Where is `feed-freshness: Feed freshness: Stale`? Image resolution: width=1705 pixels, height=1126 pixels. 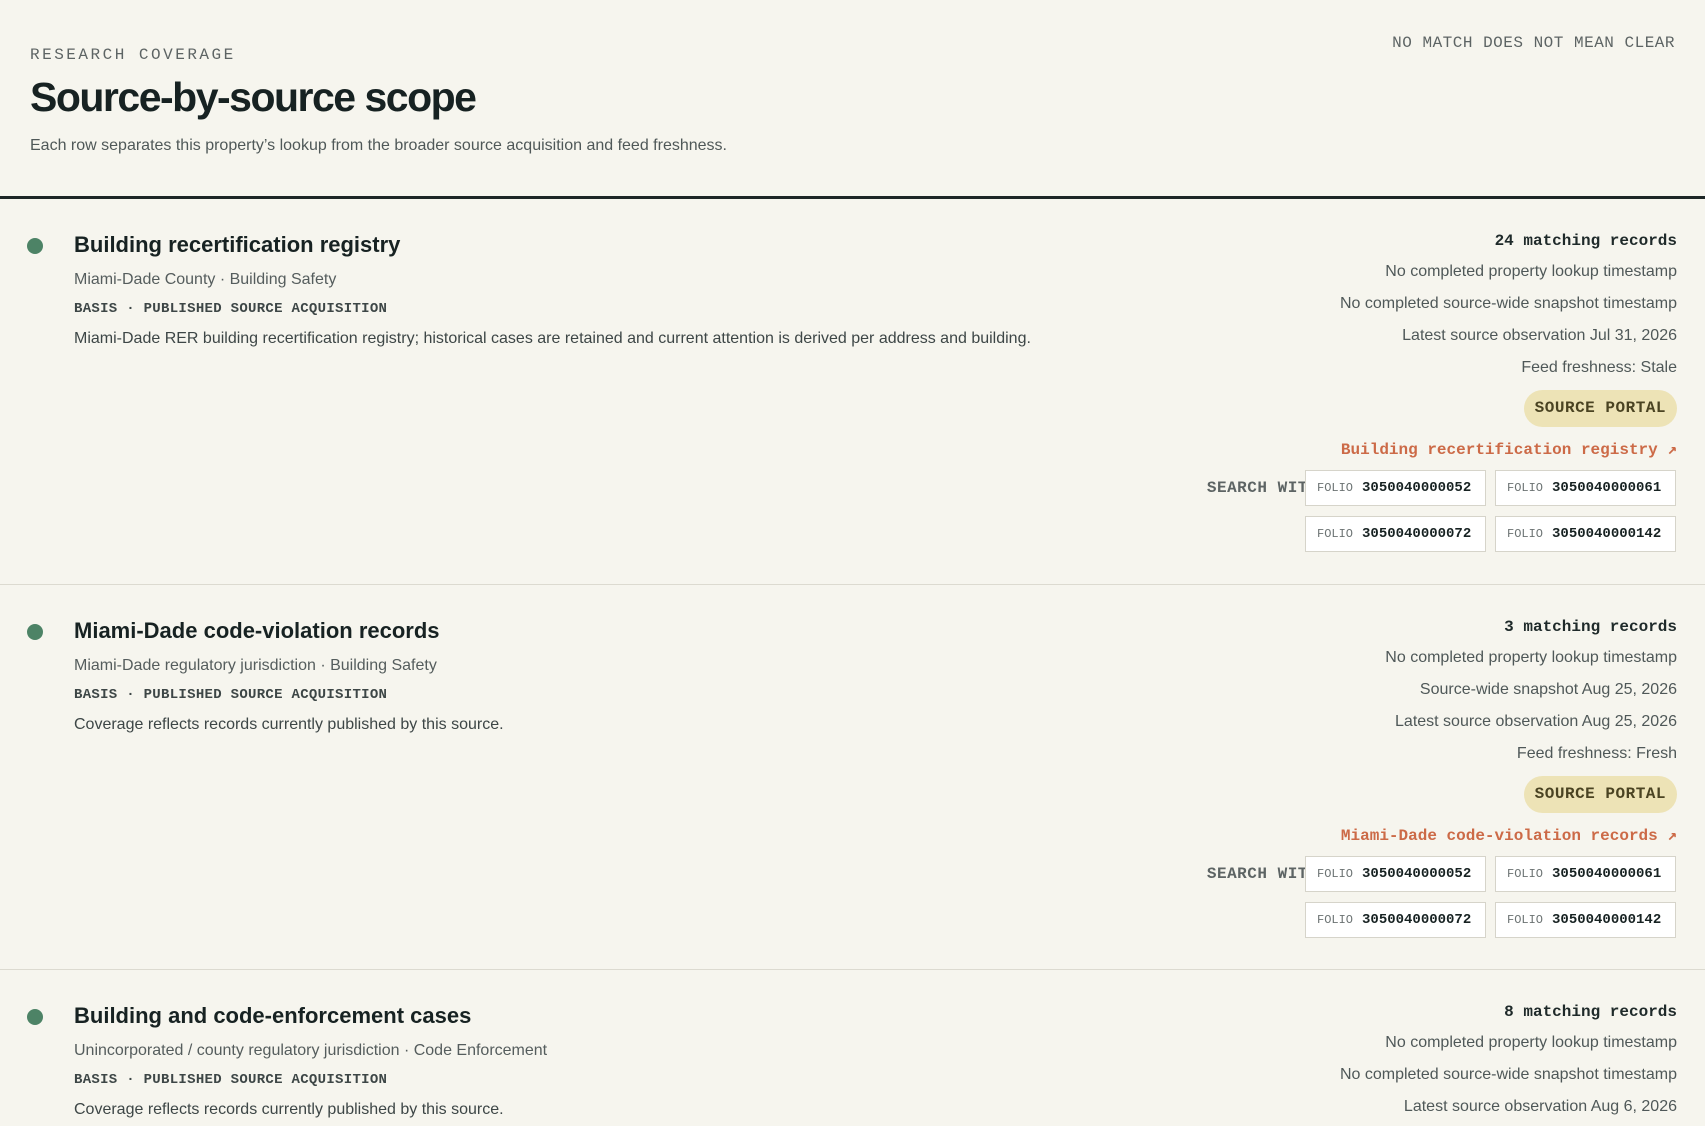 feed-freshness: Feed freshness: Stale is located at coordinates (1599, 367).